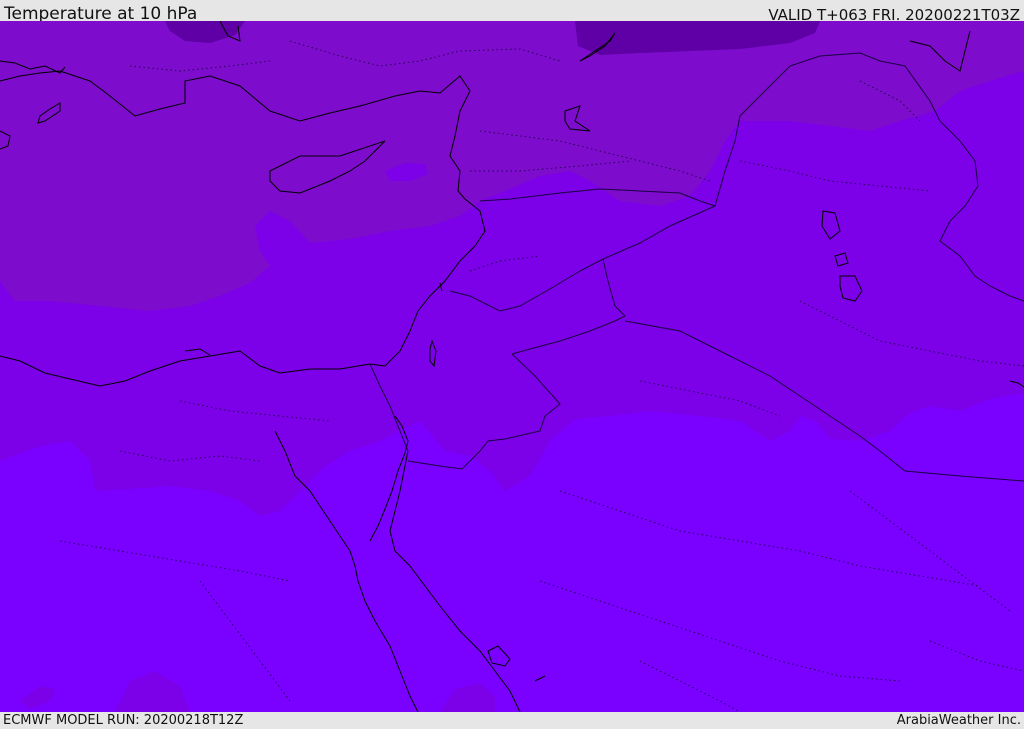 The height and width of the screenshot is (729, 1024). Describe the element at coordinates (123, 720) in the screenshot. I see `model-run-label: ECMWF MODEL RUN: 20200218T12Z` at that location.